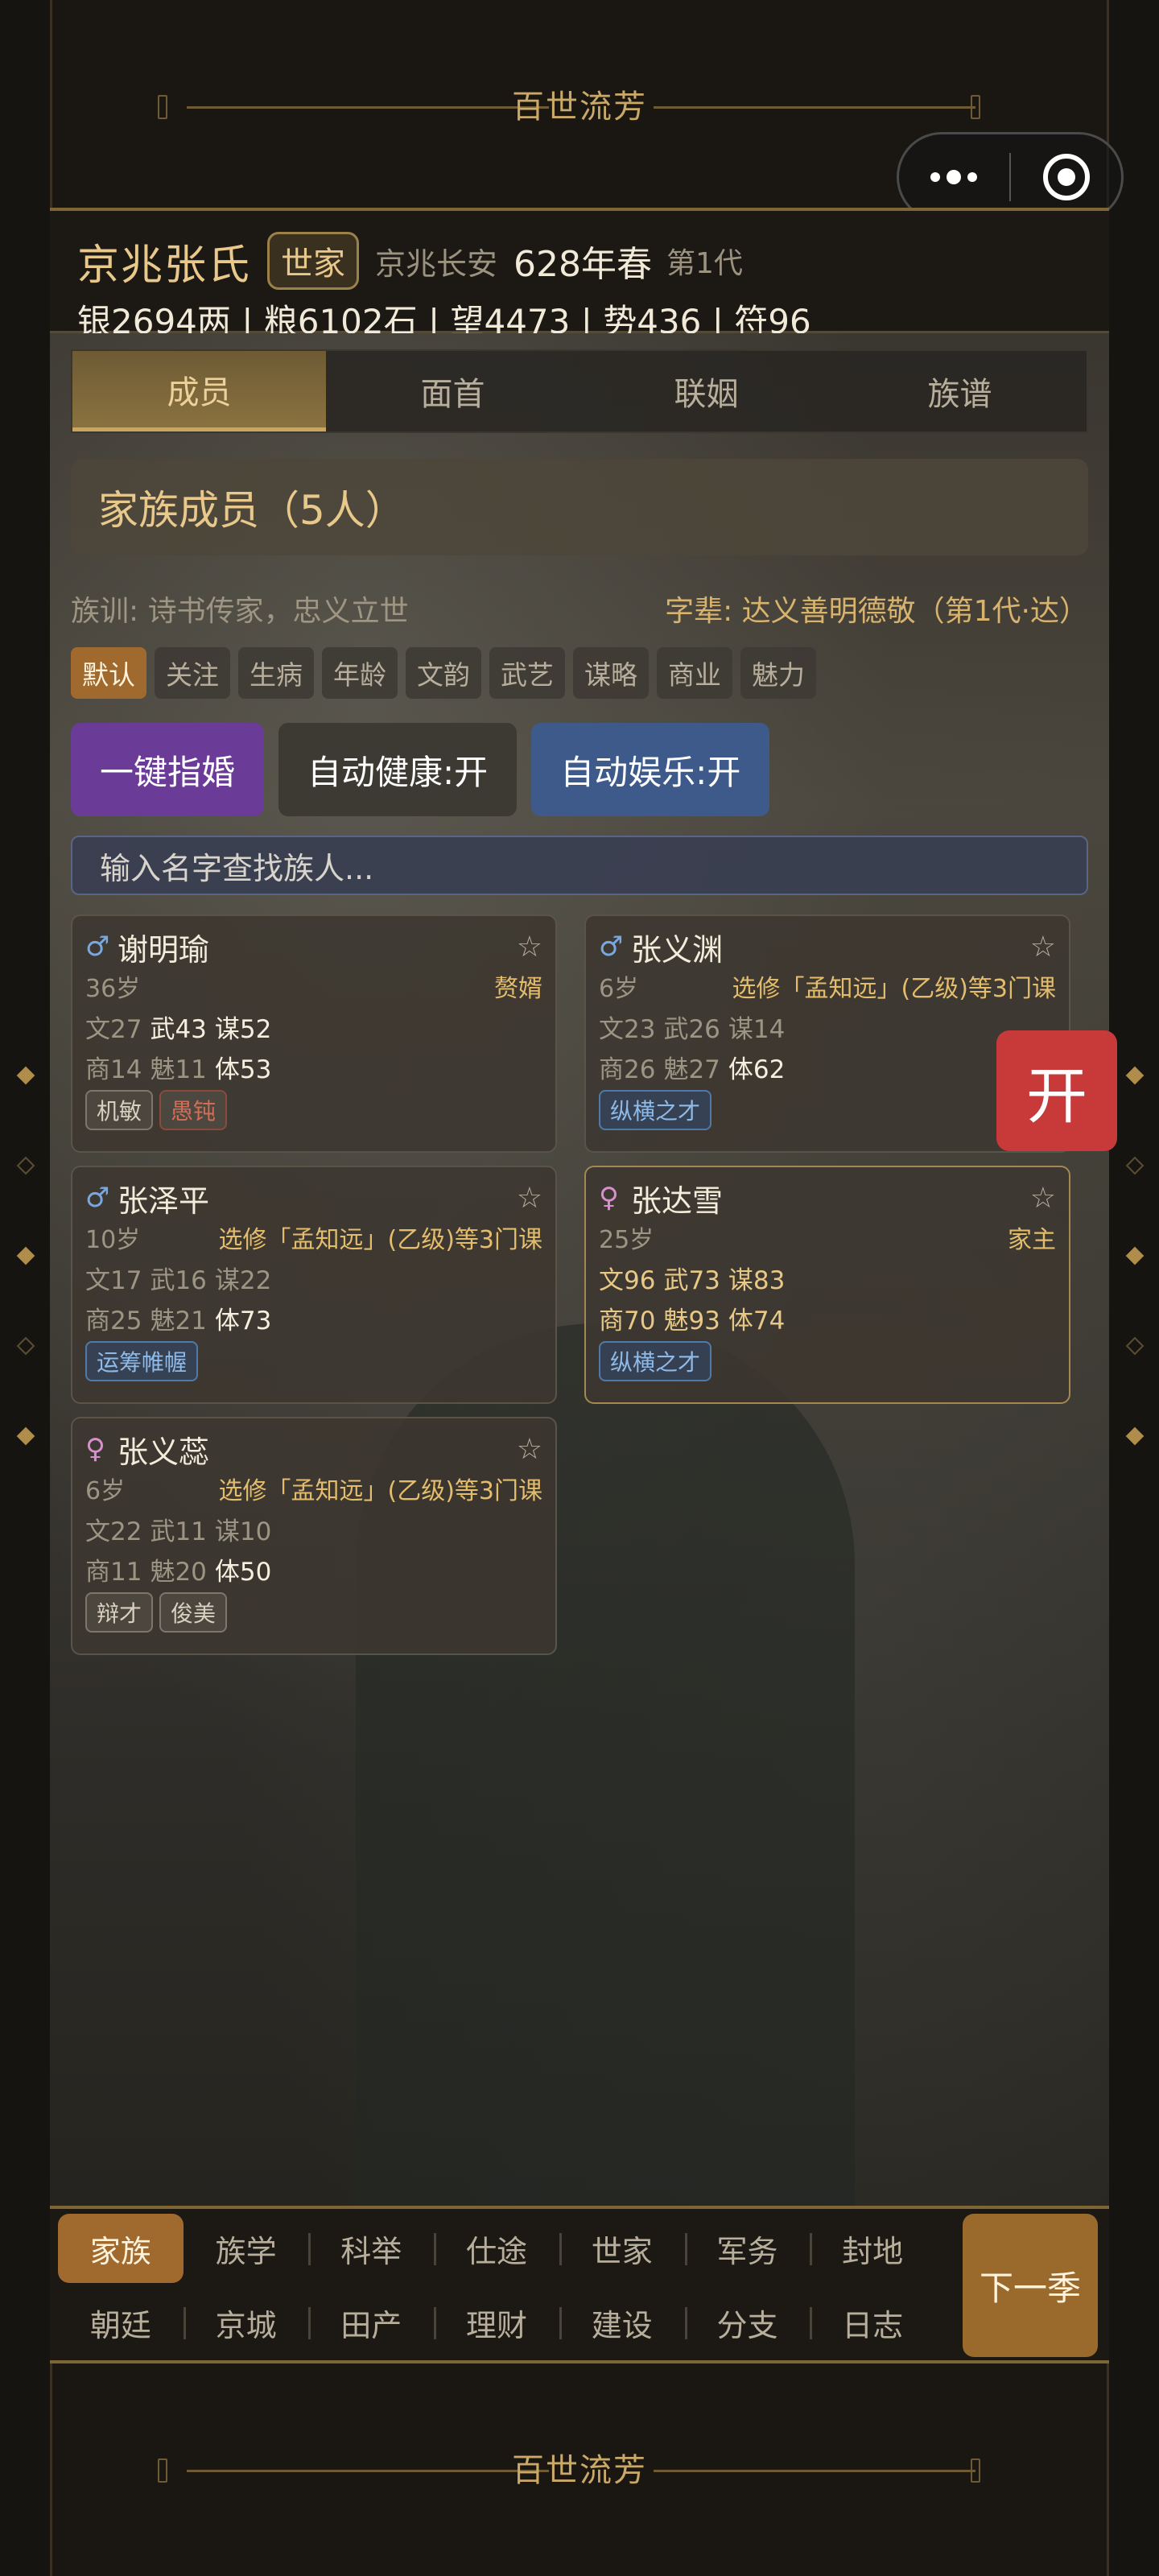  What do you see at coordinates (121, 2248) in the screenshot?
I see `nav-clan: 家族` at bounding box center [121, 2248].